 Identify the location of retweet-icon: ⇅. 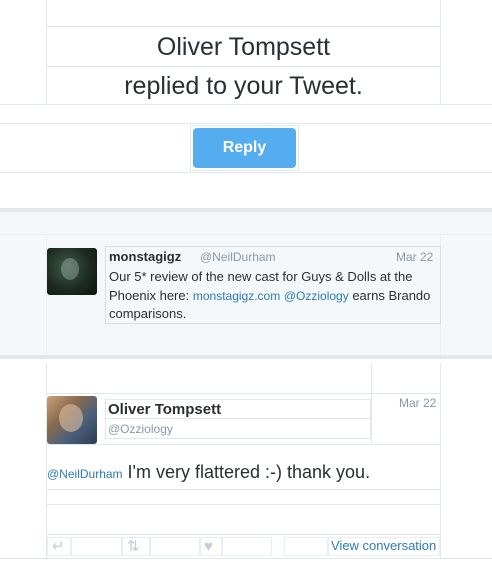
(133, 546).